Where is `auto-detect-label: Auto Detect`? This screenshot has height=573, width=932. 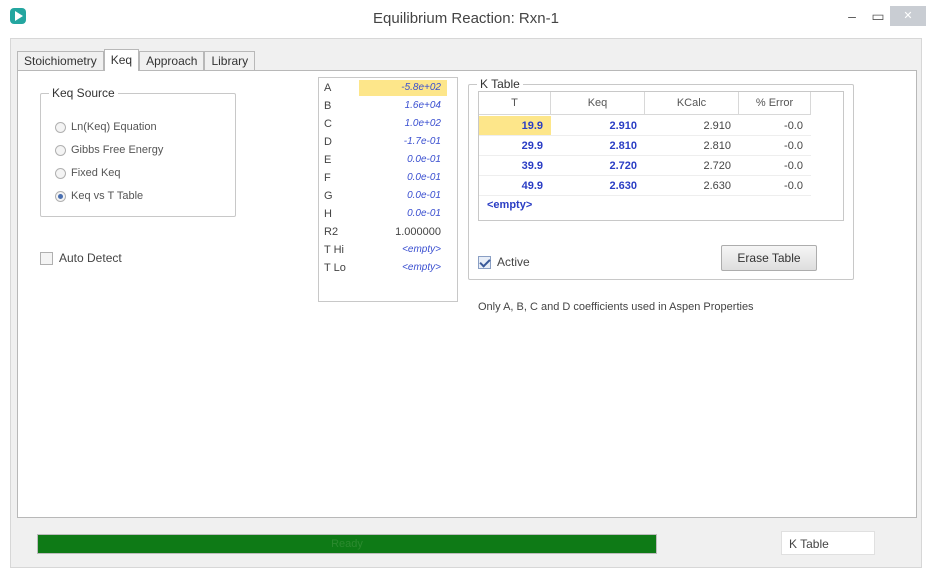
auto-detect-label: Auto Detect is located at coordinates (90, 258).